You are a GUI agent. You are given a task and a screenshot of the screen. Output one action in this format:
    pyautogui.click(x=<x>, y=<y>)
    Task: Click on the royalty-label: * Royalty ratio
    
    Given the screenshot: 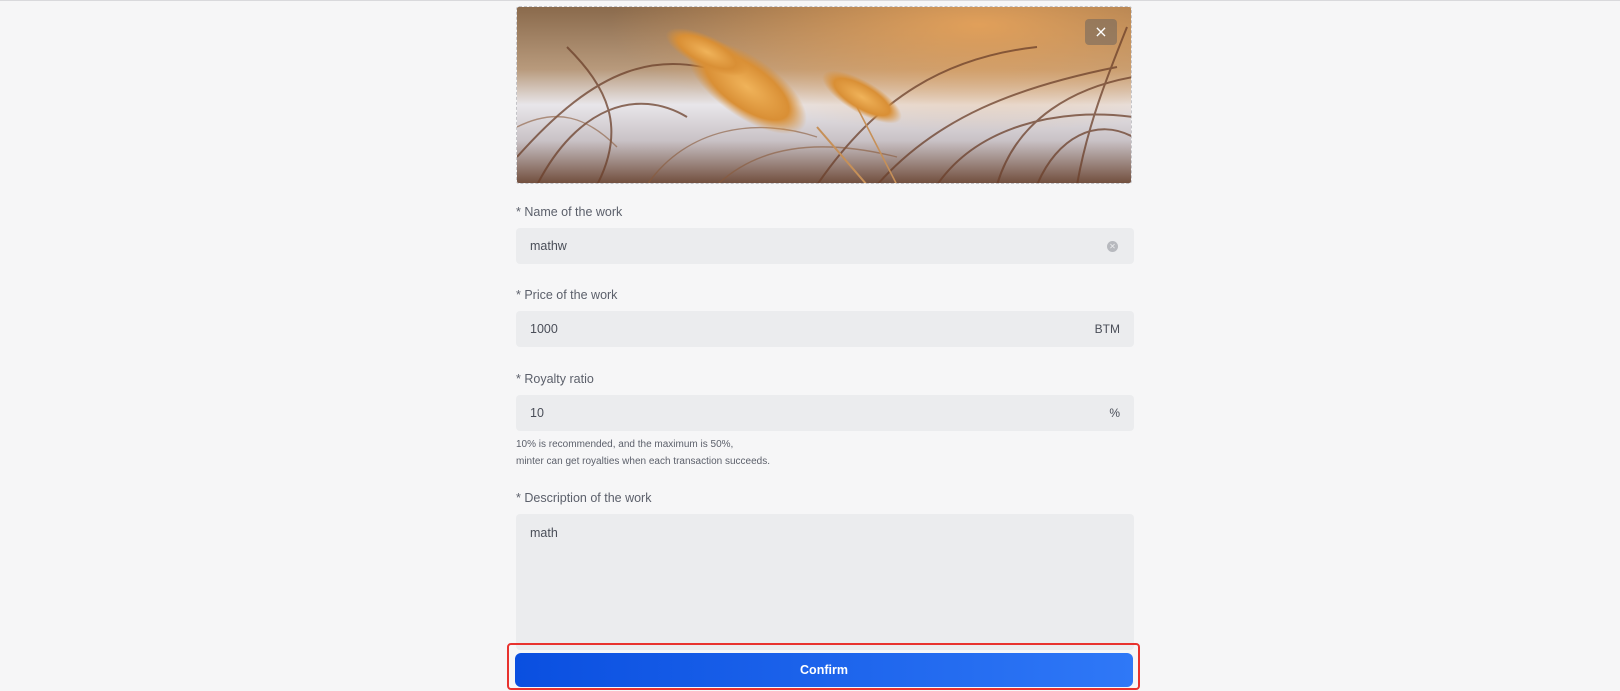 What is the action you would take?
    pyautogui.click(x=555, y=379)
    